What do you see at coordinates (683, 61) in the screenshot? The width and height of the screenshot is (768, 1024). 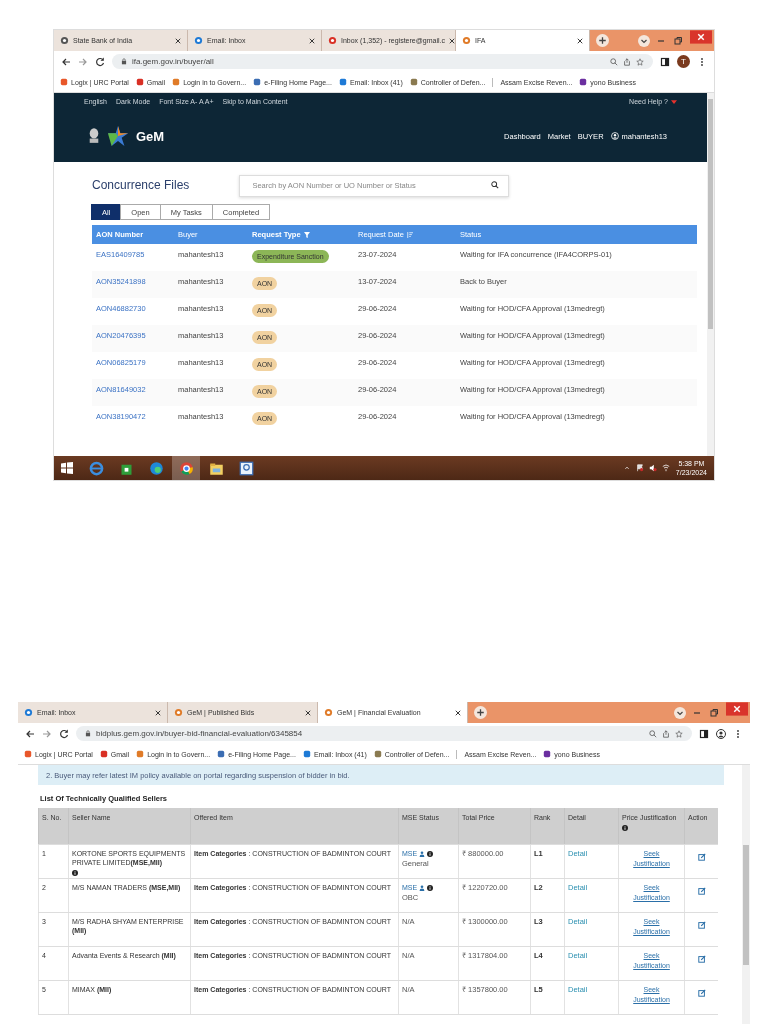 I see `profile-avatar: T` at bounding box center [683, 61].